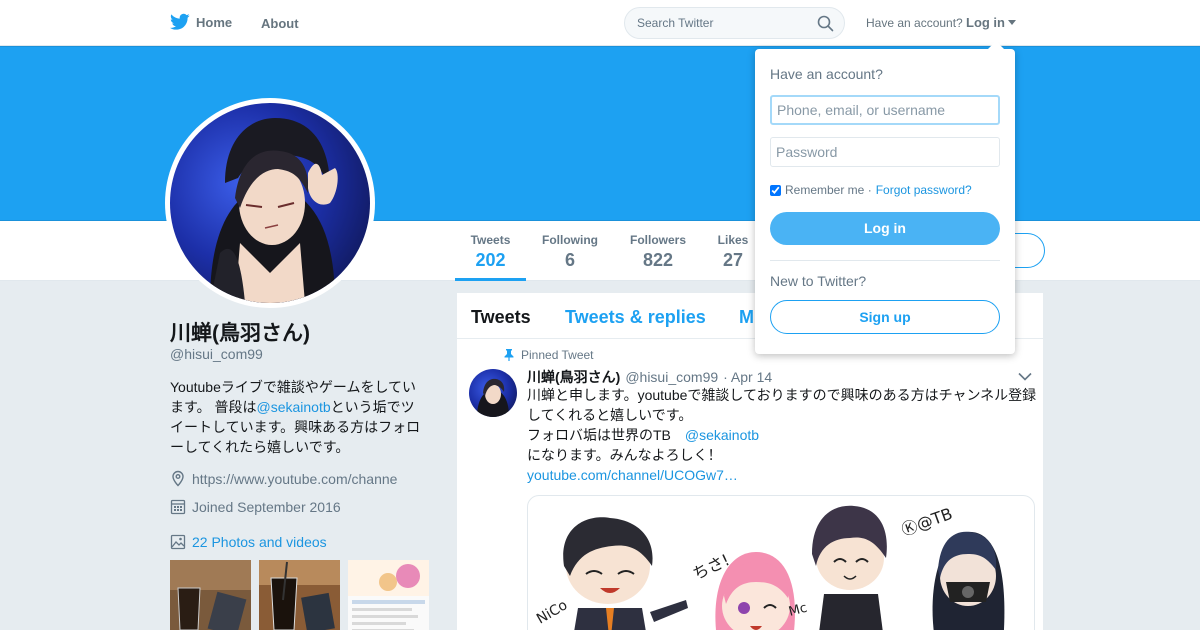  What do you see at coordinates (885, 228) in the screenshot?
I see `login-button: Log in` at bounding box center [885, 228].